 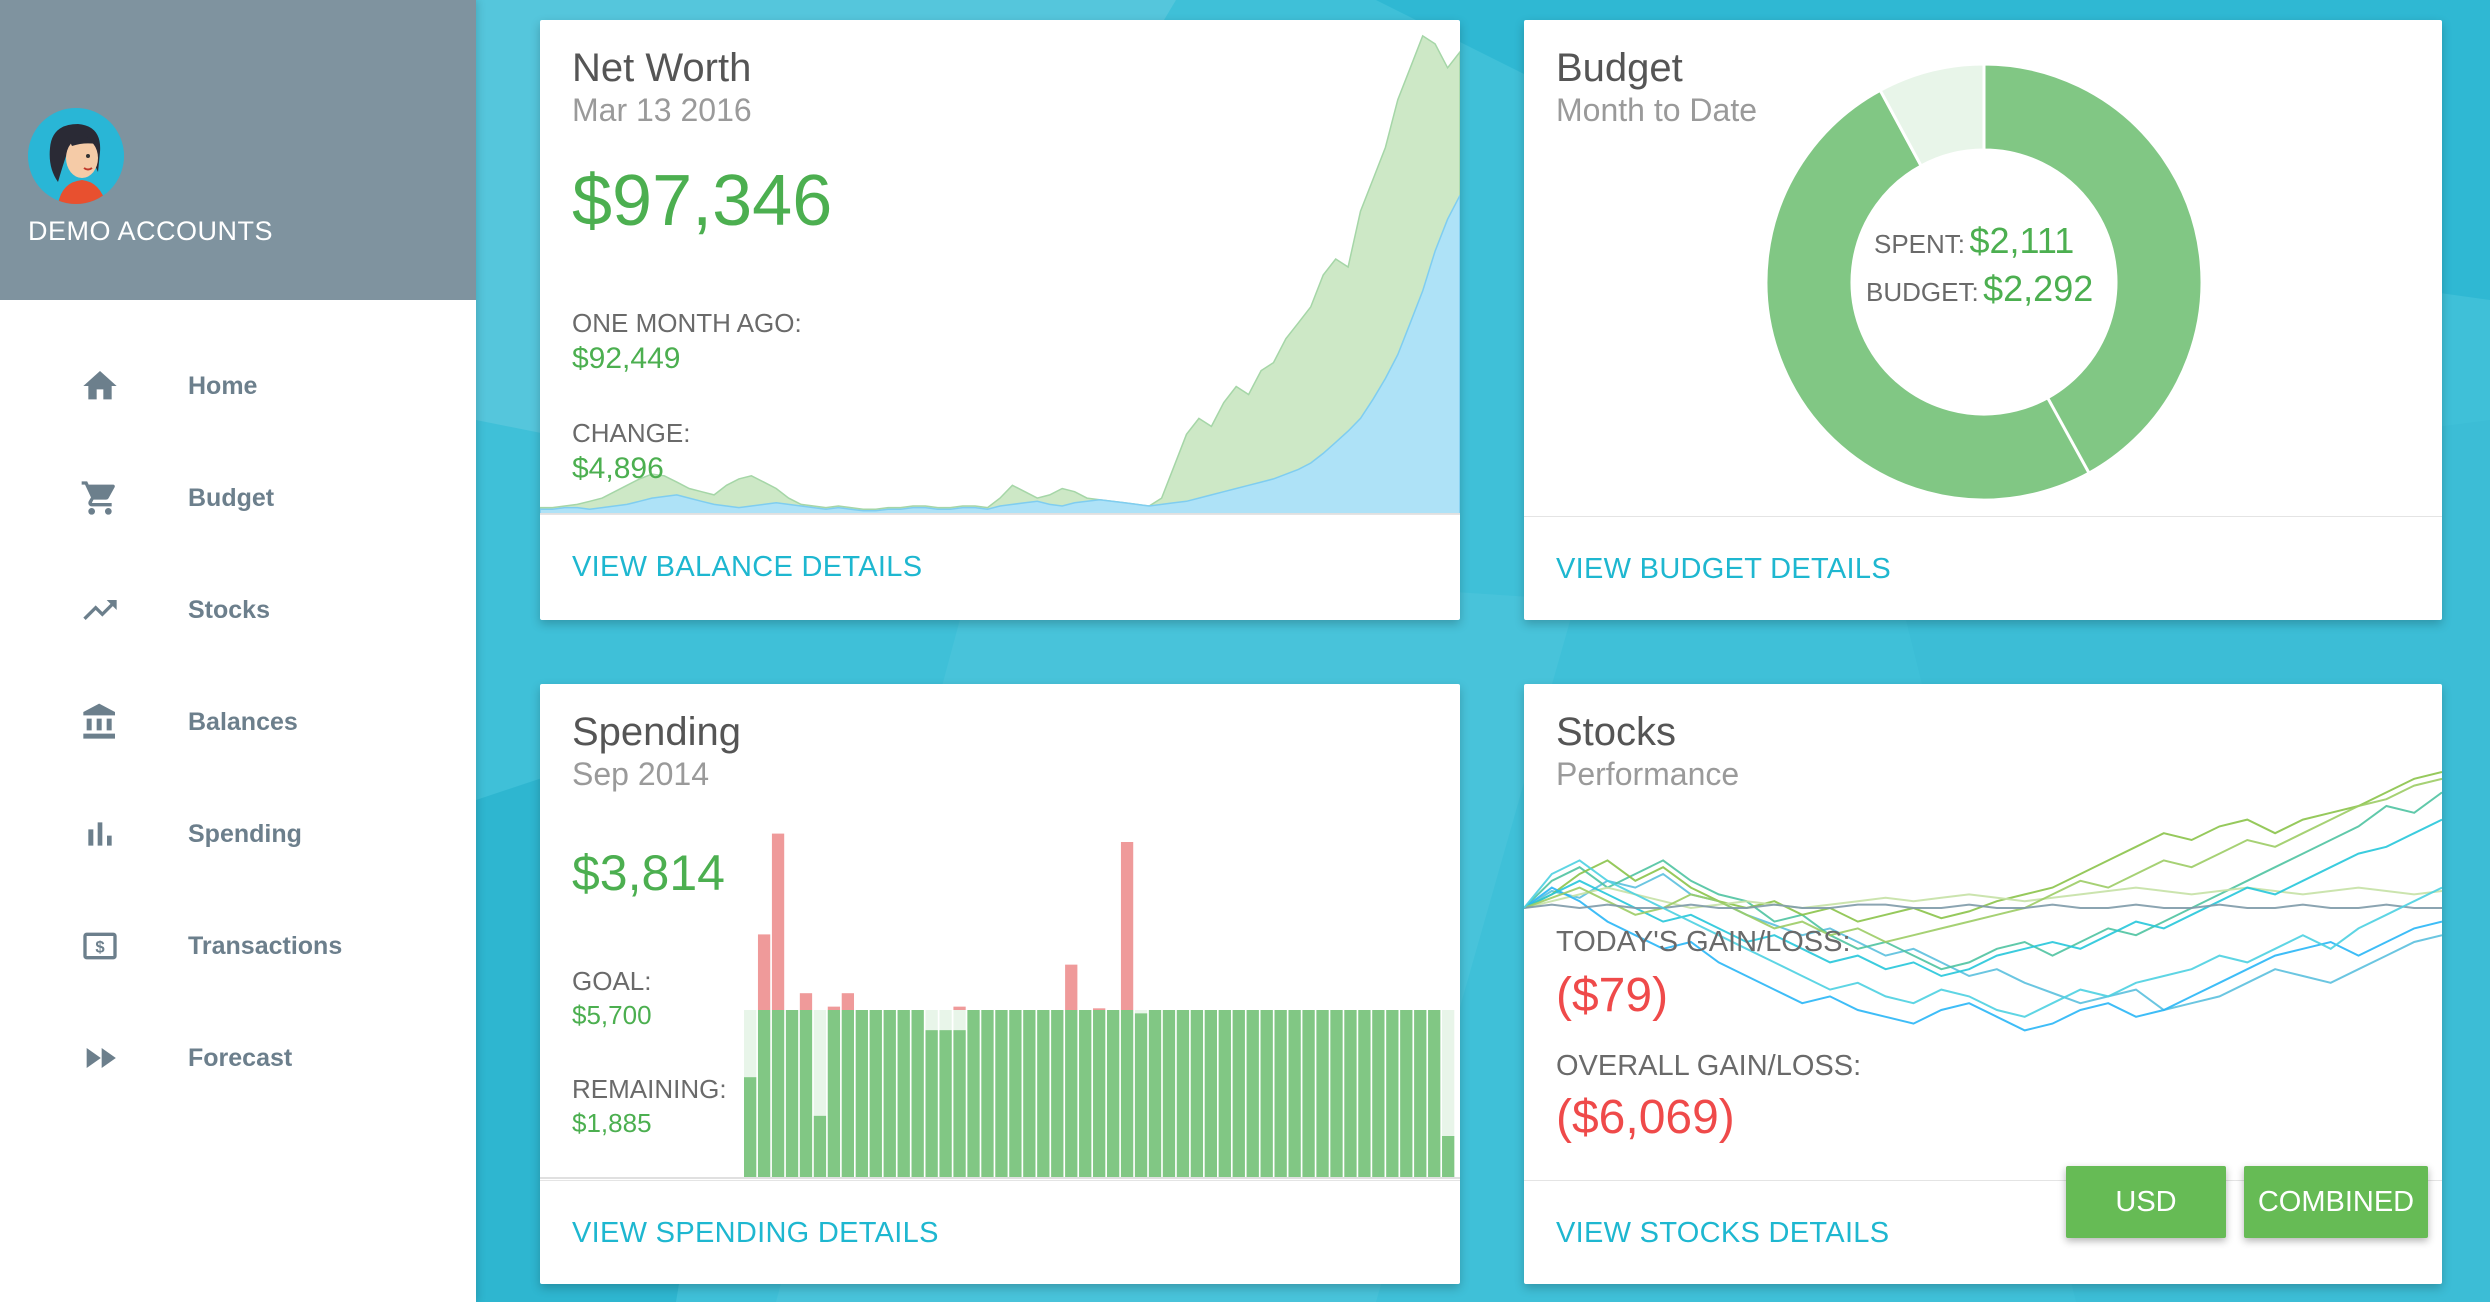 I want to click on sidebar-item-home: Home, so click(x=238, y=386).